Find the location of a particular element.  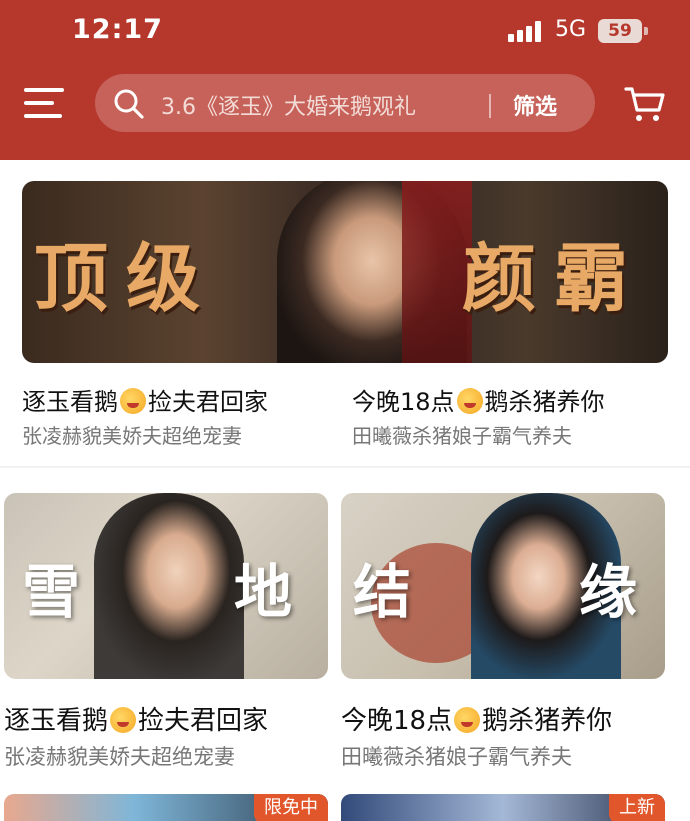

filter-button: 筛选 is located at coordinates (535, 105).